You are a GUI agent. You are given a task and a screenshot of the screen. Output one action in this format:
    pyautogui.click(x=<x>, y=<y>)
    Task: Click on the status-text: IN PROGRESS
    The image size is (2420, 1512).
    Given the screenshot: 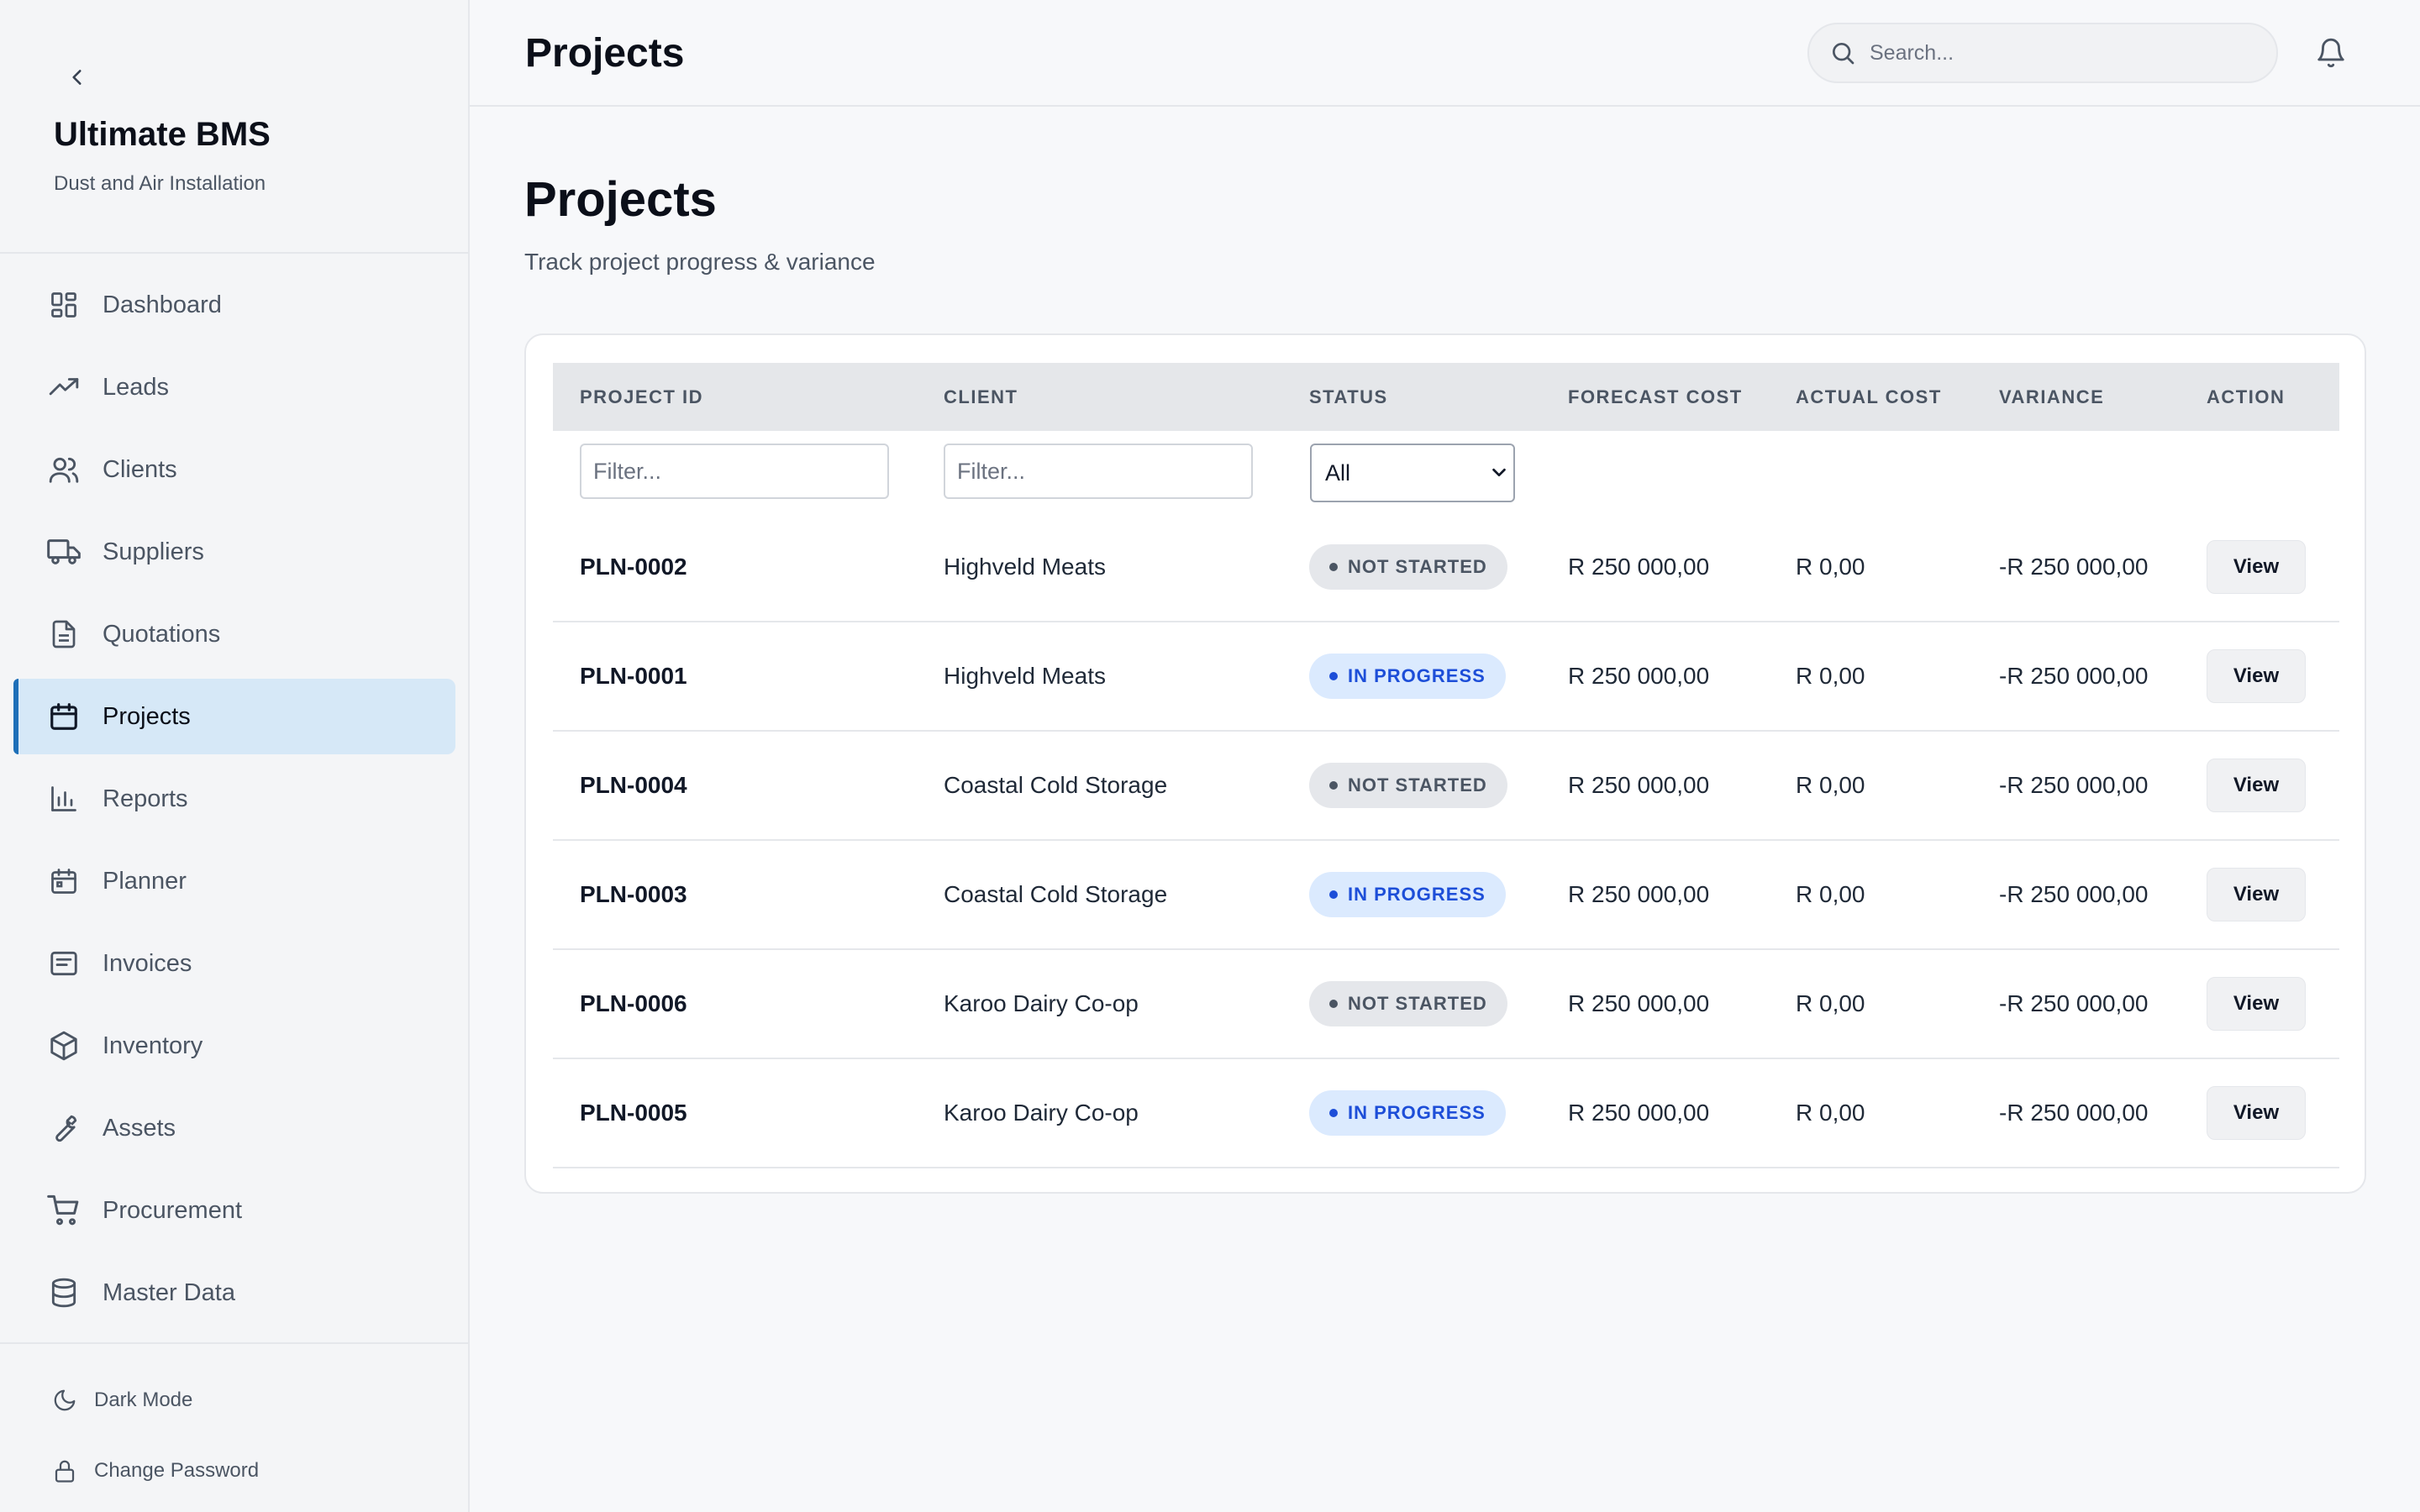 What is the action you would take?
    pyautogui.click(x=1417, y=894)
    